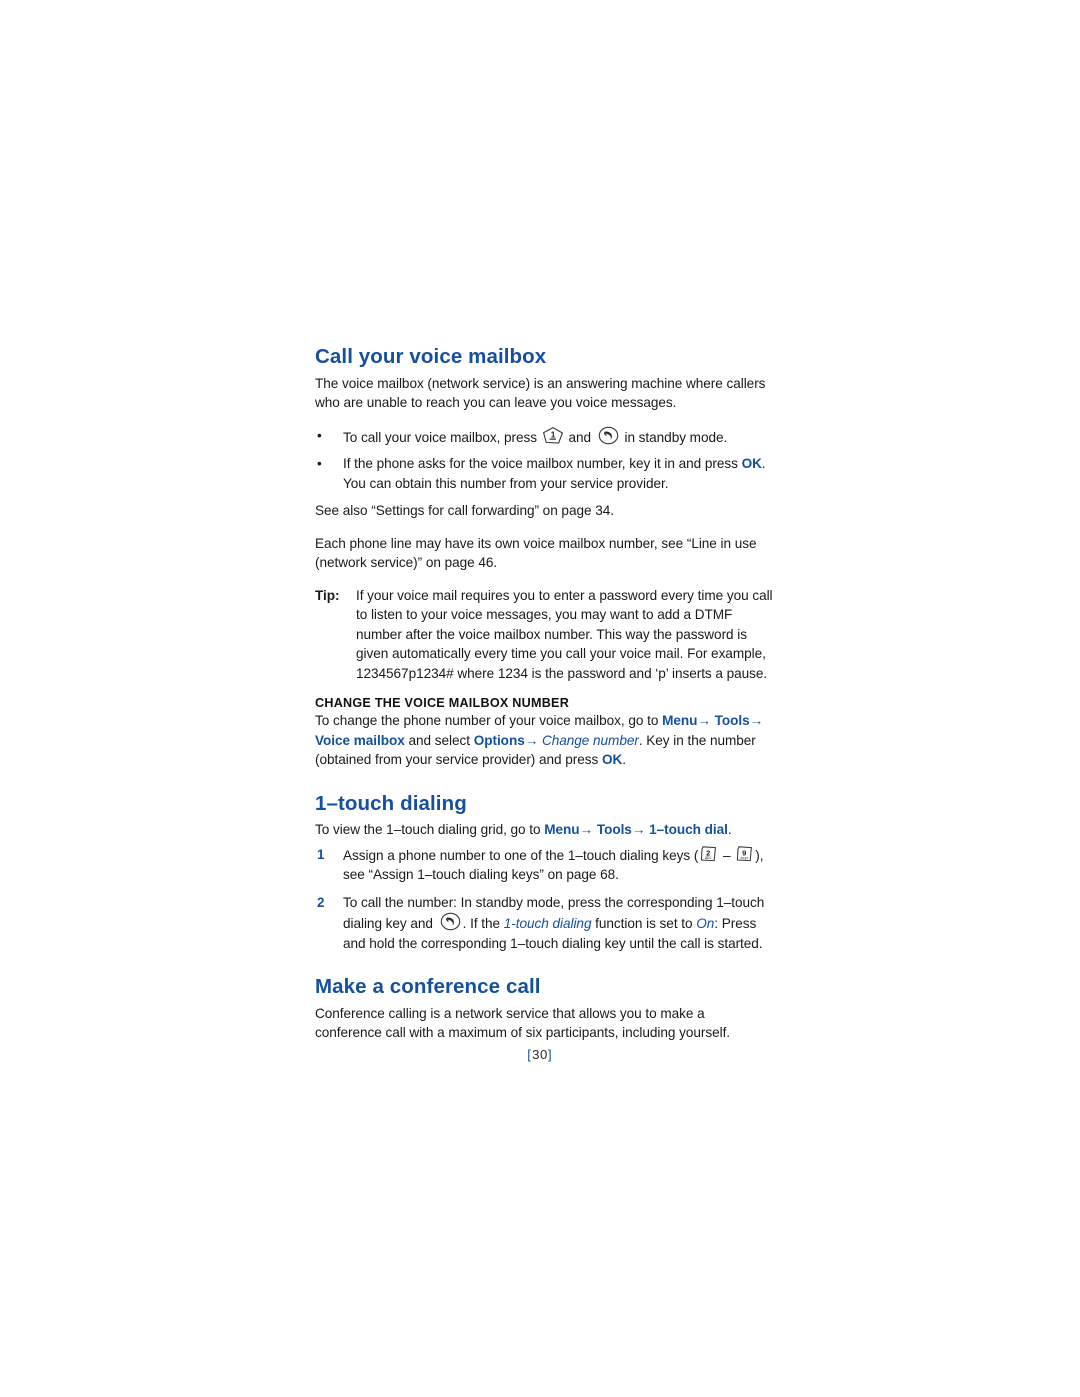  Describe the element at coordinates (430, 830) in the screenshot. I see `one-touch-intro-text-1: To view the 1–touch dialing grid, go to` at that location.